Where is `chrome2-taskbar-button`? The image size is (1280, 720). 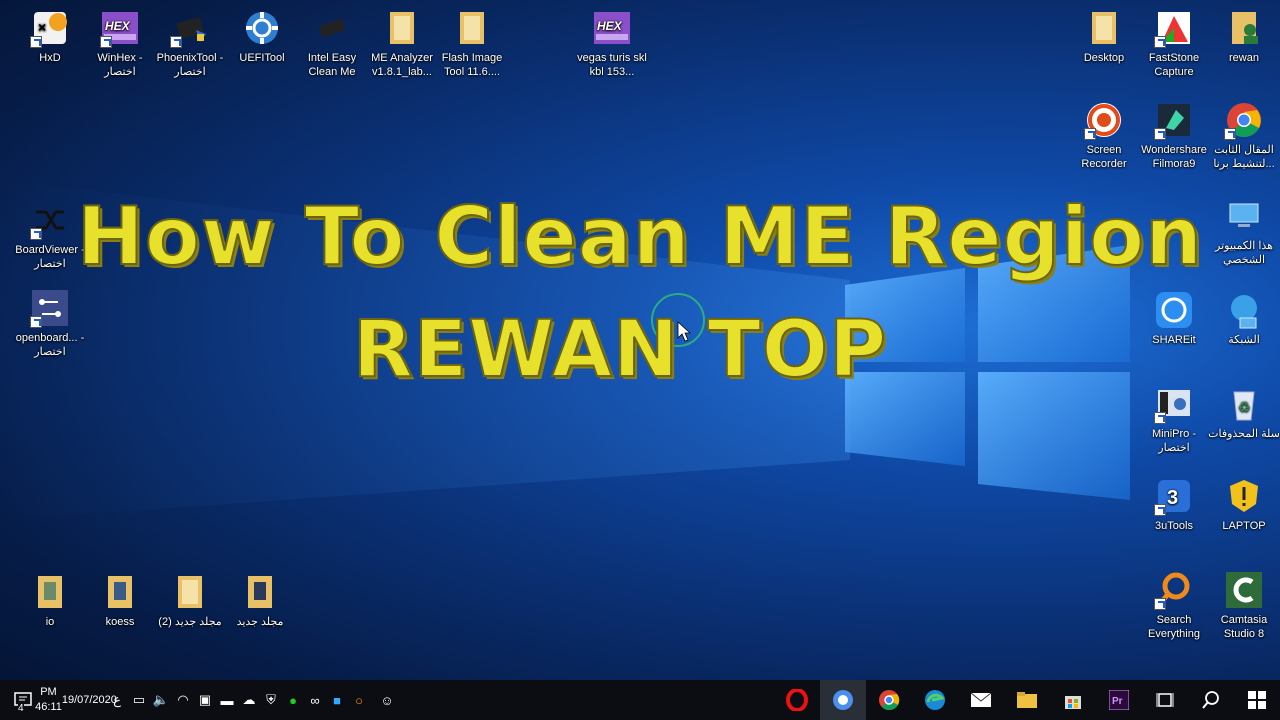 chrome2-taskbar-button is located at coordinates (889, 700).